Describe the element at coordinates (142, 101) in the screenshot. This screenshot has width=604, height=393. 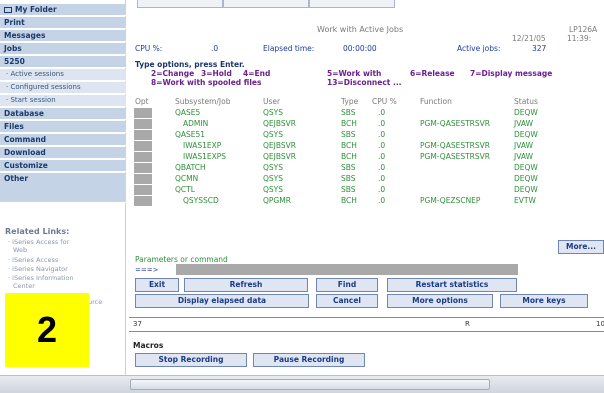
I see `column-header-opt: Opt` at that location.